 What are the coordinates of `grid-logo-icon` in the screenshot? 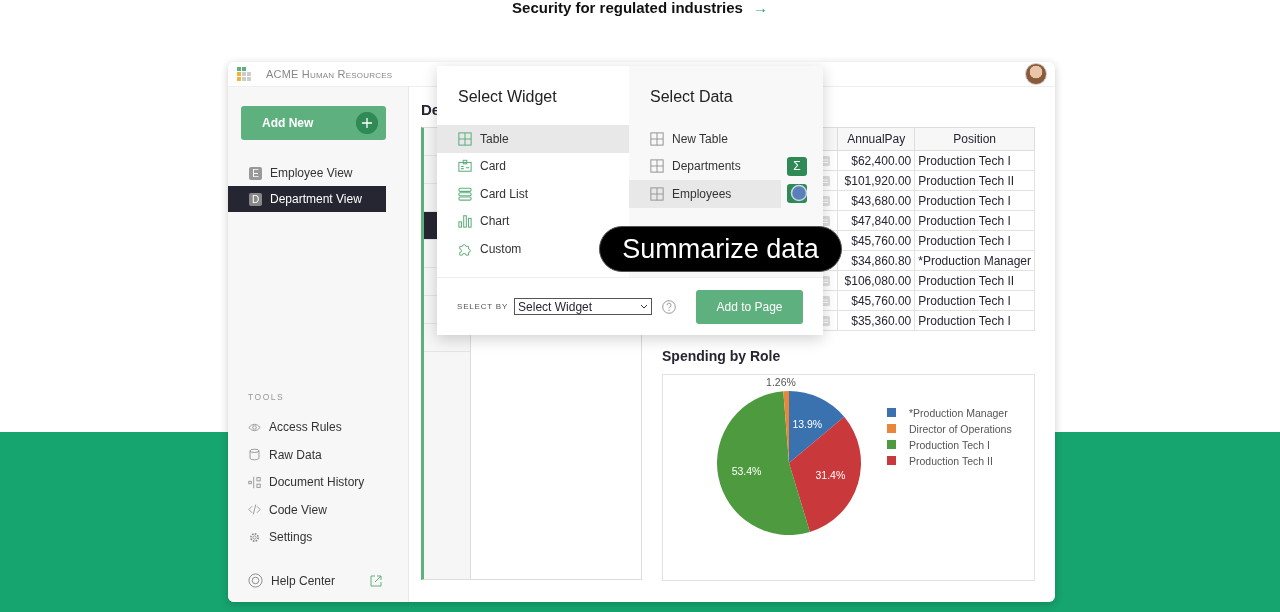 It's located at (244, 74).